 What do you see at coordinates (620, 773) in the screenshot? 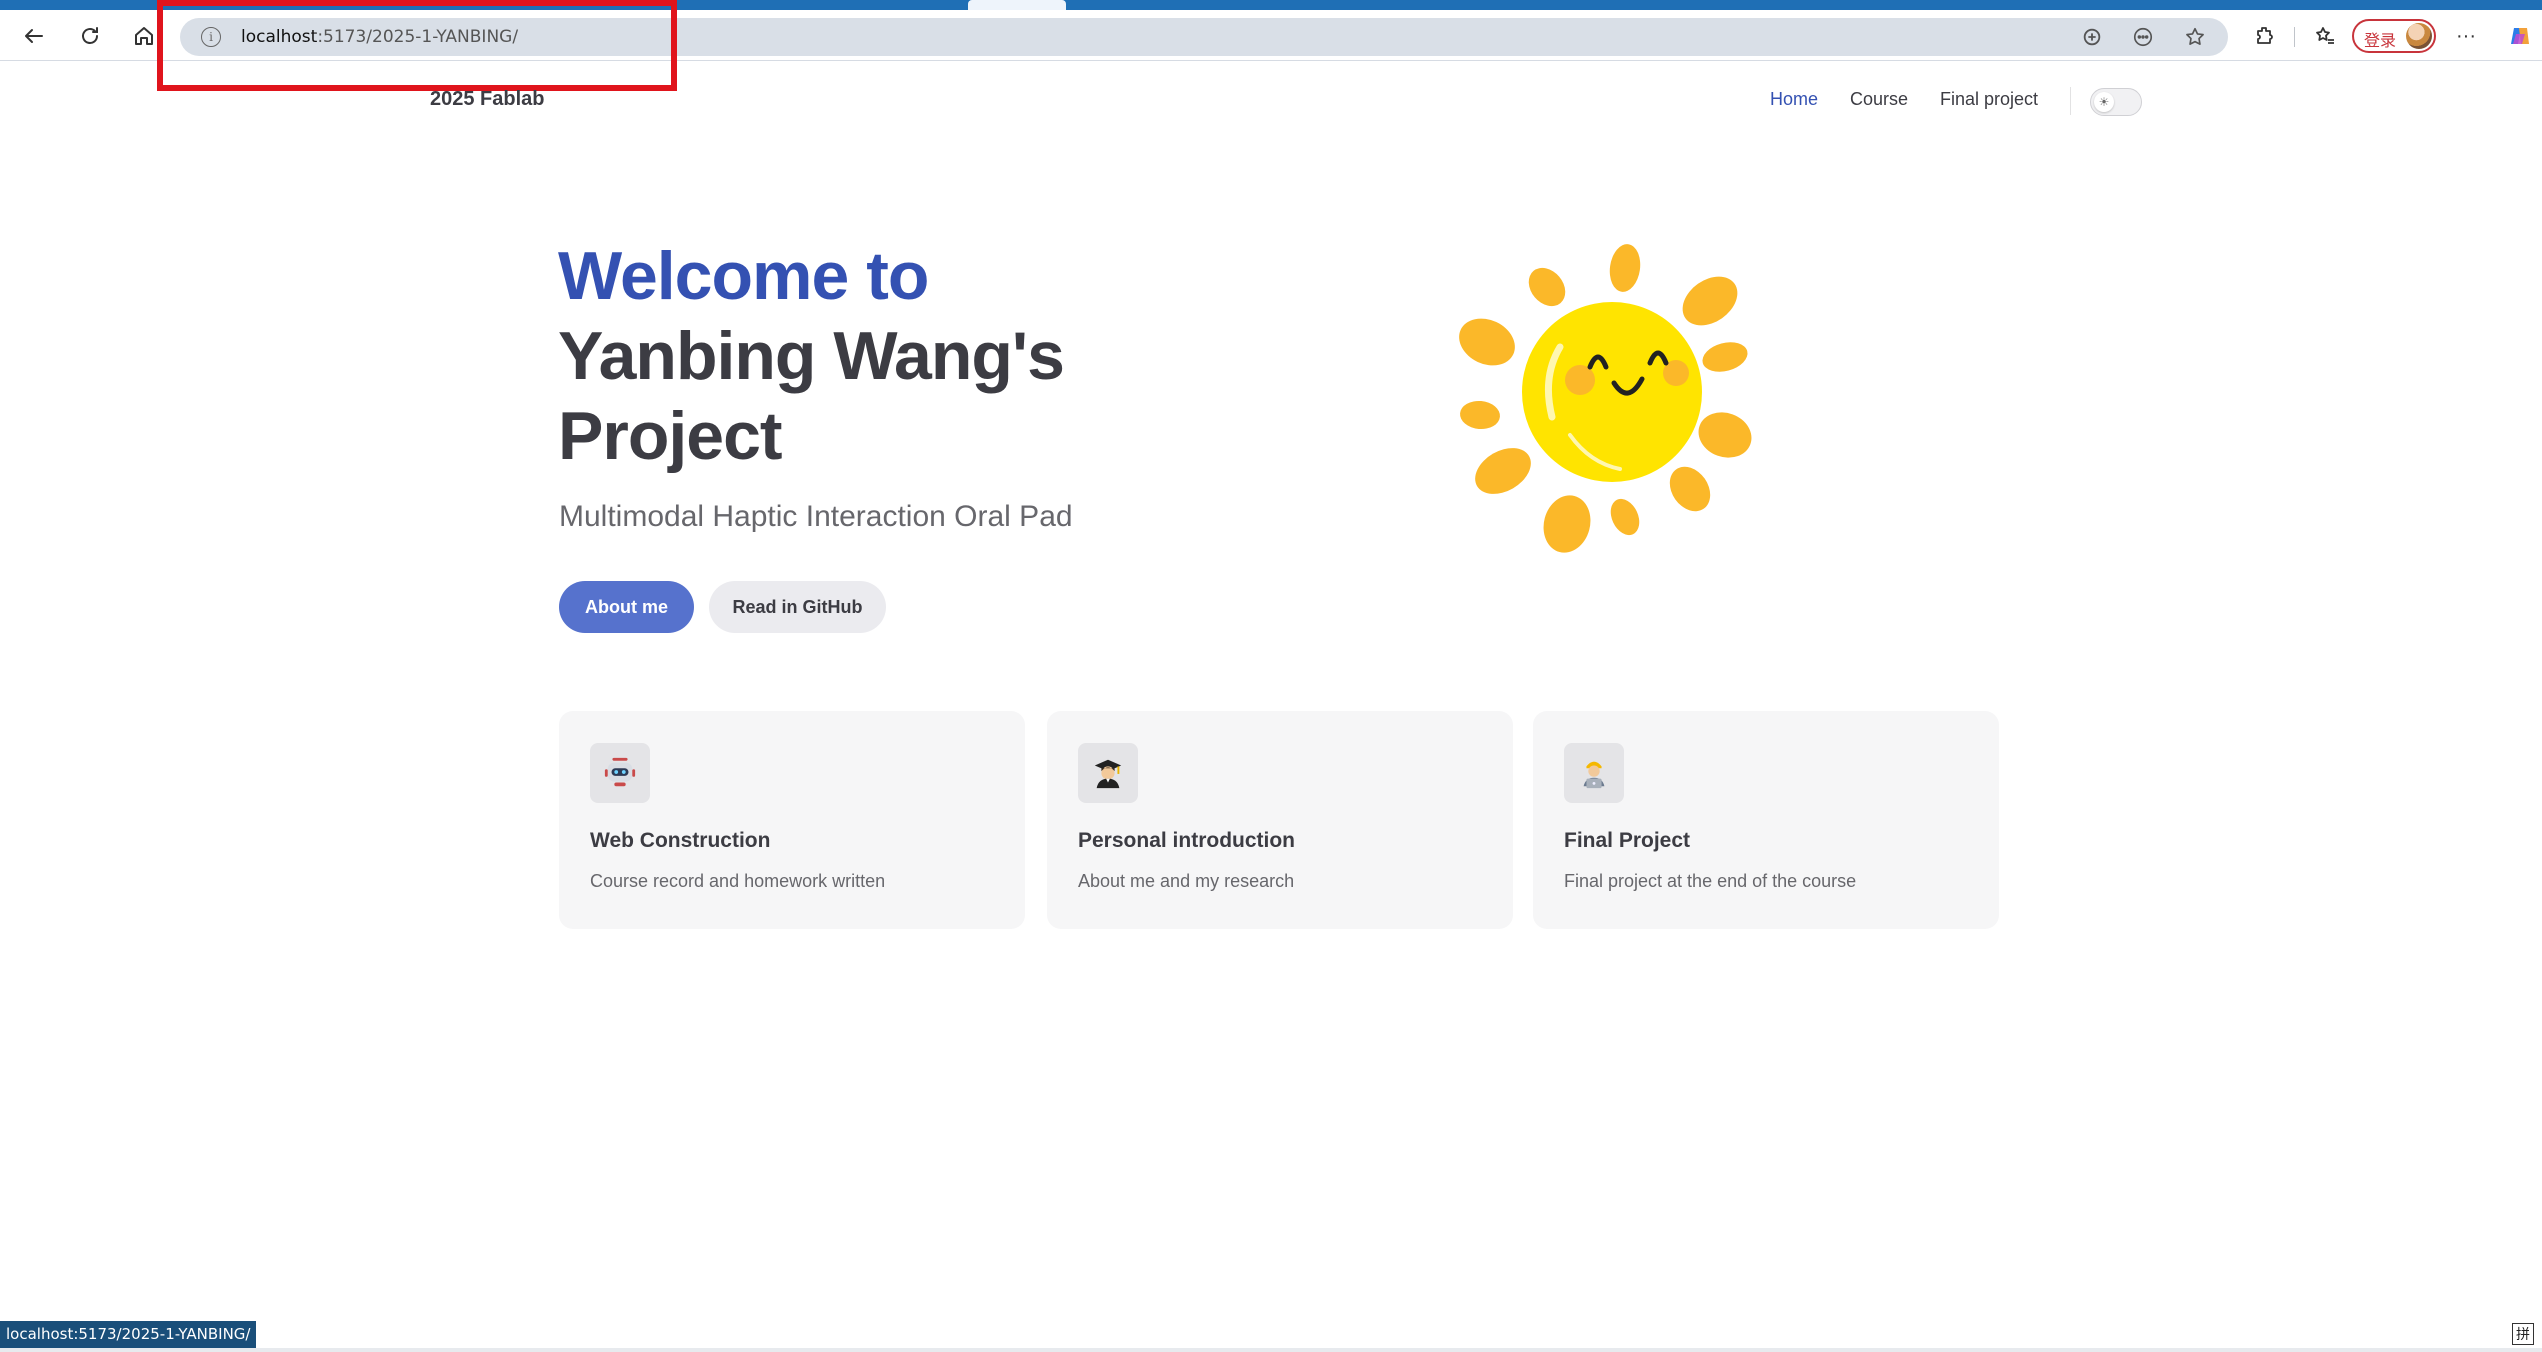
I see `robot-icon` at bounding box center [620, 773].